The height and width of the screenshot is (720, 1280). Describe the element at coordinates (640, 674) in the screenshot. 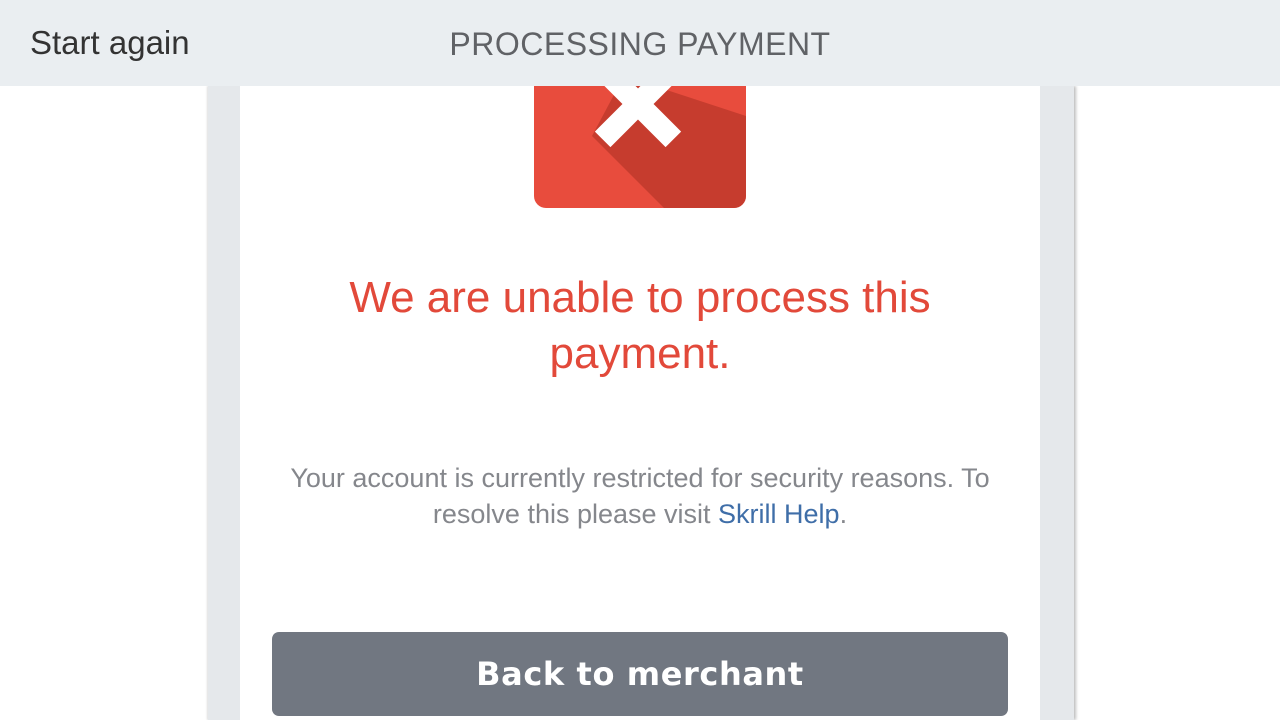

I see `back-to-merchant-button: Back to merchant` at that location.